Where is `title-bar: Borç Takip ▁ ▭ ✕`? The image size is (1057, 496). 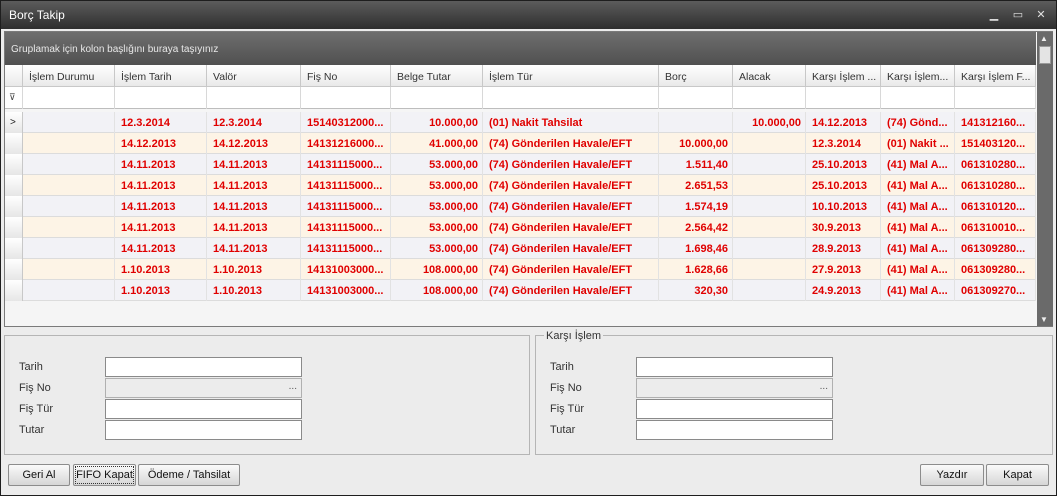 title-bar: Borç Takip ▁ ▭ ✕ is located at coordinates (528, 15).